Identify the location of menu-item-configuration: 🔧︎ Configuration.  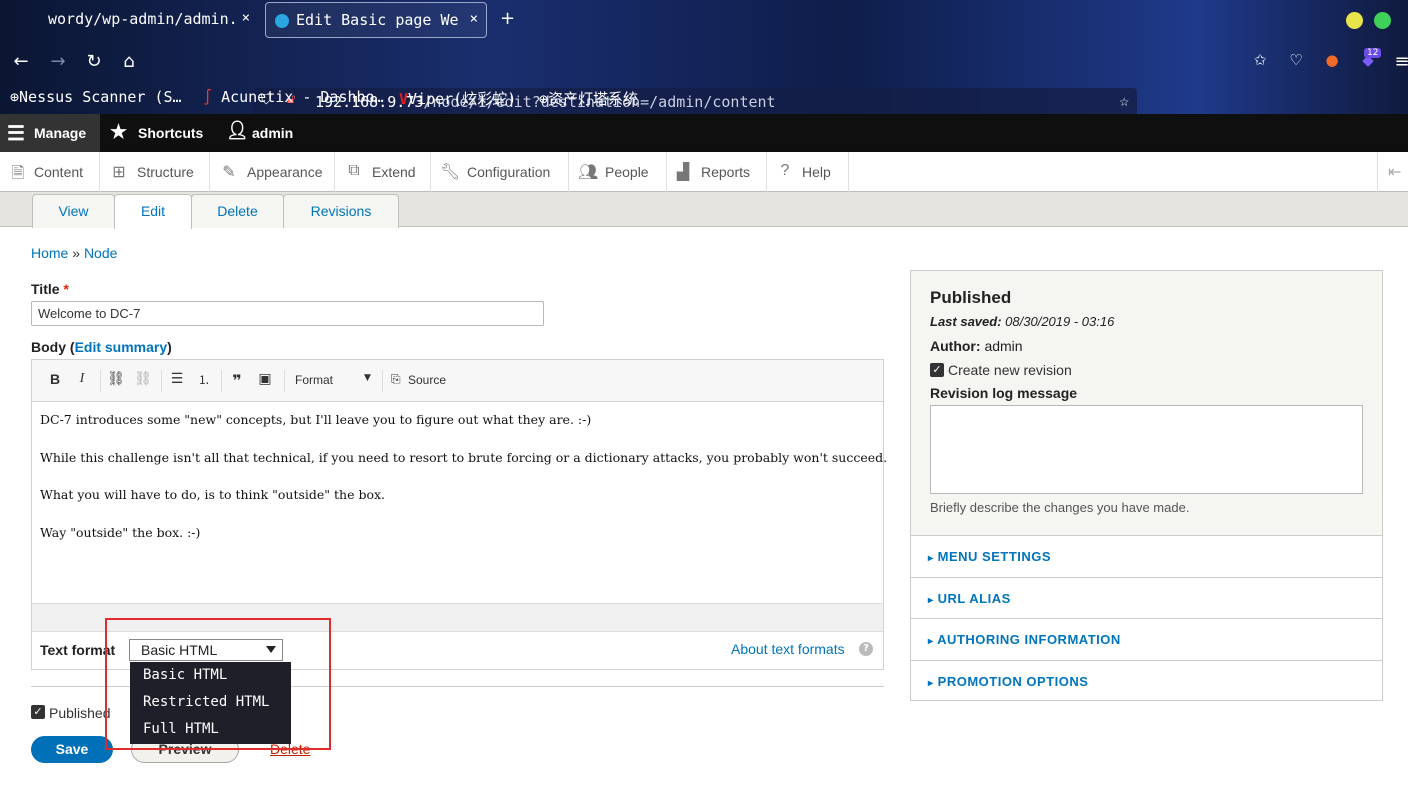
(500, 172).